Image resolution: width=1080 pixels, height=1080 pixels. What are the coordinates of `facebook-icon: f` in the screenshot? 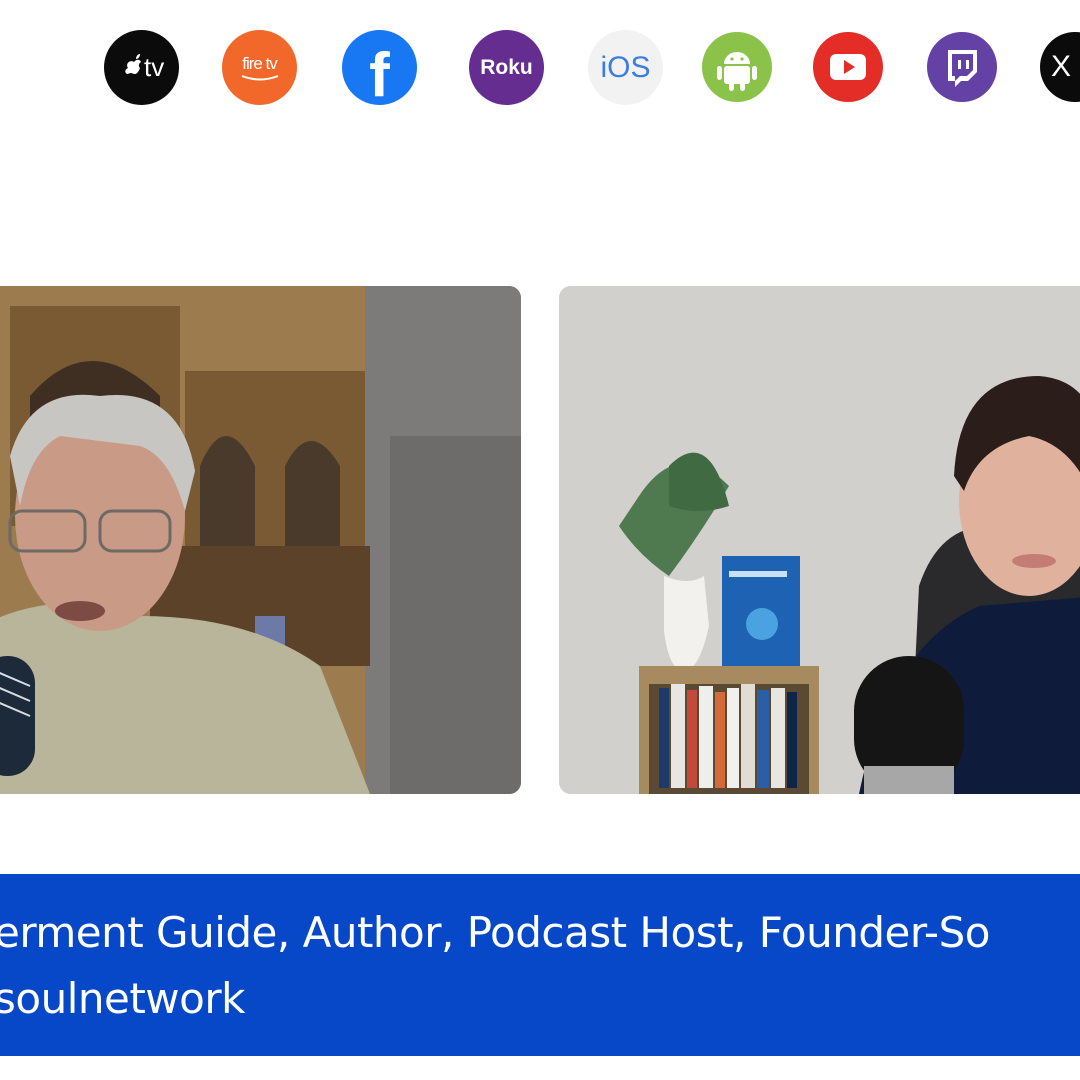 It's located at (379, 67).